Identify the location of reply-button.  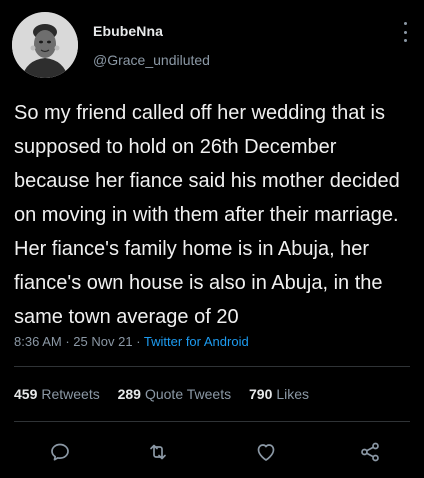
(60, 452).